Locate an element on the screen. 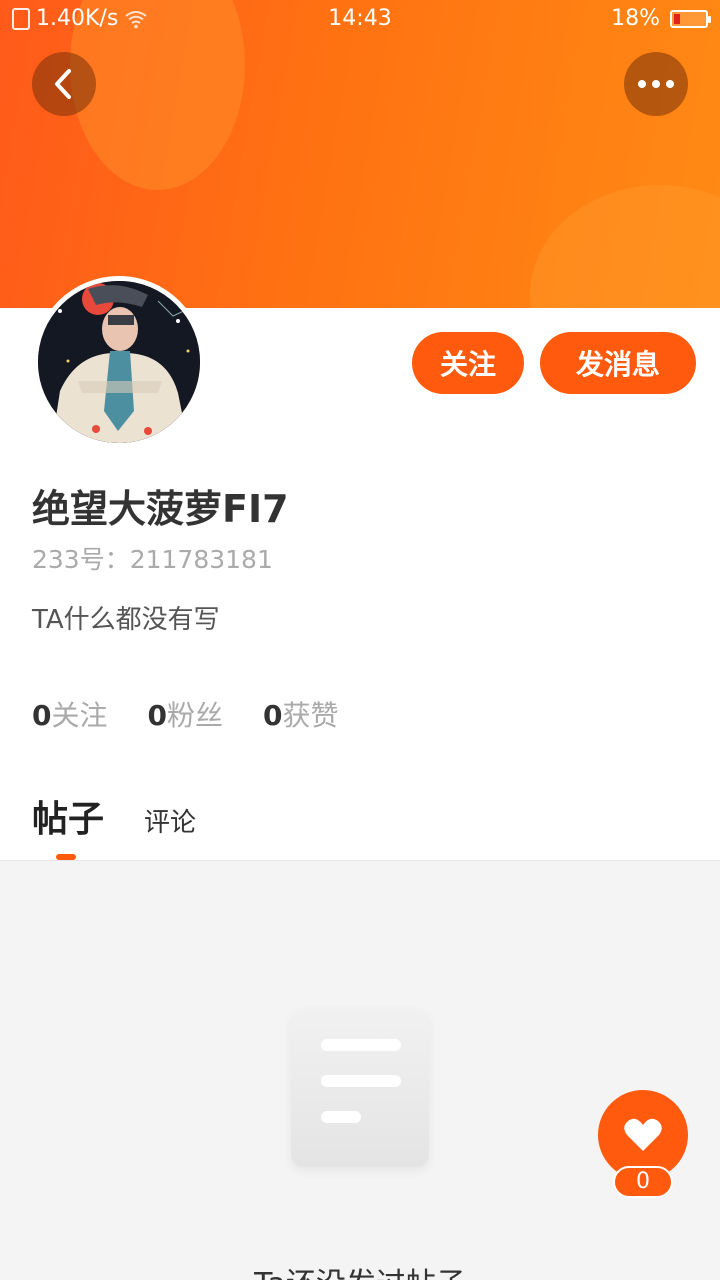  chevron-left-icon is located at coordinates (63, 84).